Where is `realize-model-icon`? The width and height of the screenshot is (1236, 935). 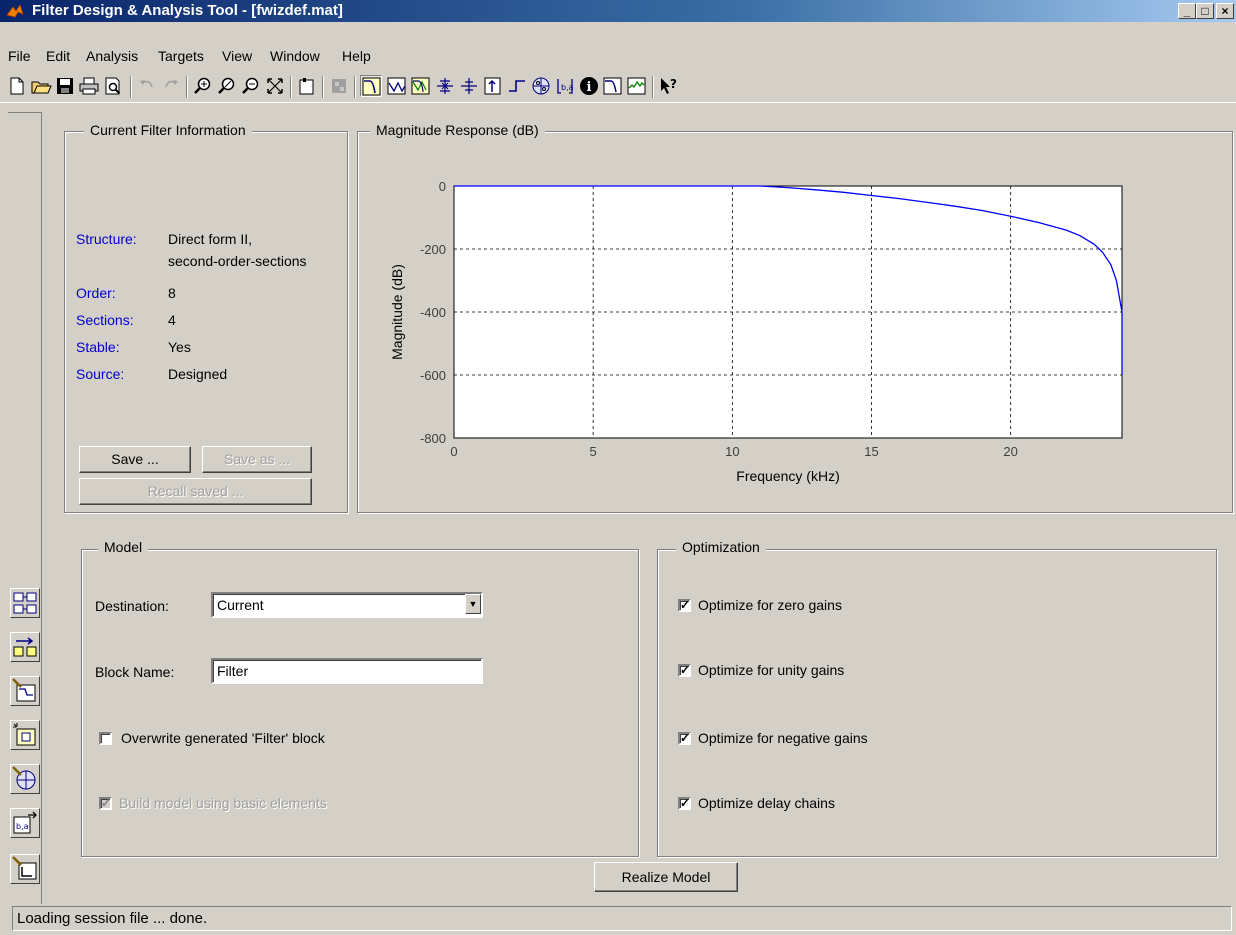 realize-model-icon is located at coordinates (25, 735).